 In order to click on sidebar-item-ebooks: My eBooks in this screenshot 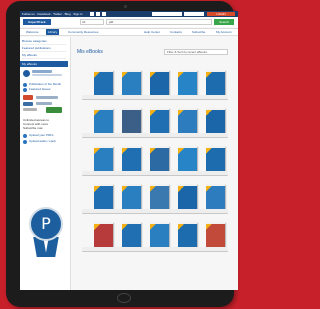, I will do `click(44, 56)`.